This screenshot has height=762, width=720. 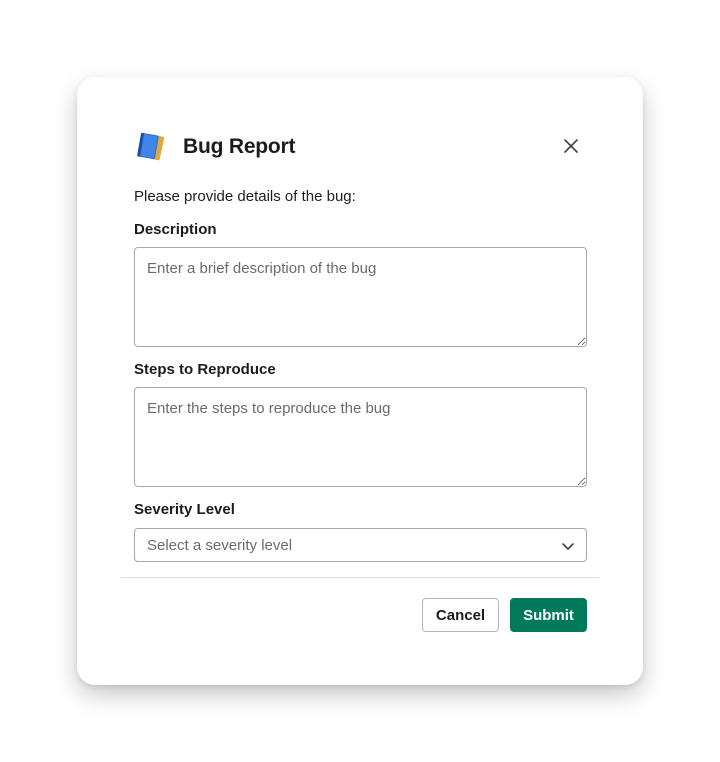 What do you see at coordinates (360, 577) in the screenshot?
I see `footer-divider` at bounding box center [360, 577].